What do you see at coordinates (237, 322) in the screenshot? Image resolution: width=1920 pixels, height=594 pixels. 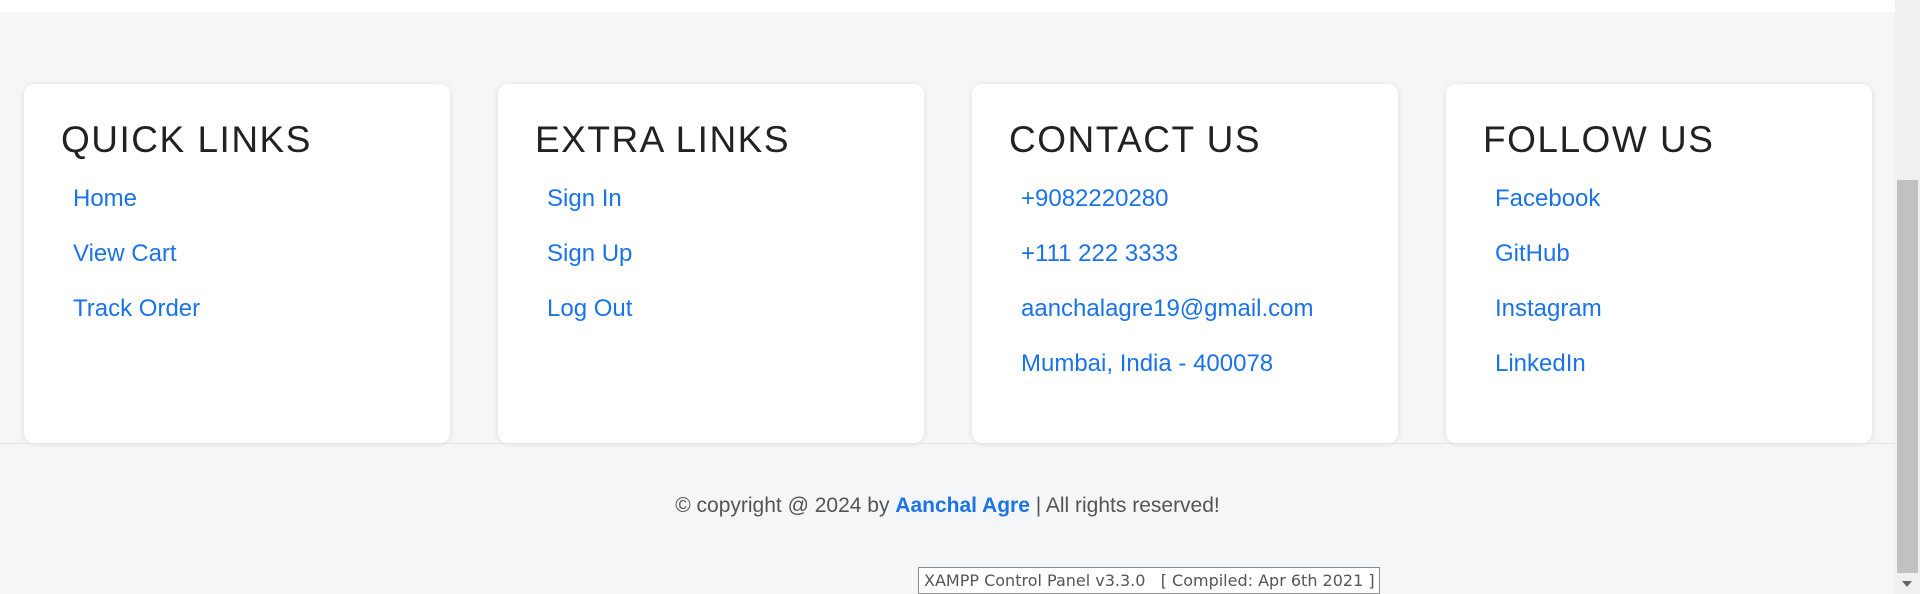 I see `list-item: Track Order` at bounding box center [237, 322].